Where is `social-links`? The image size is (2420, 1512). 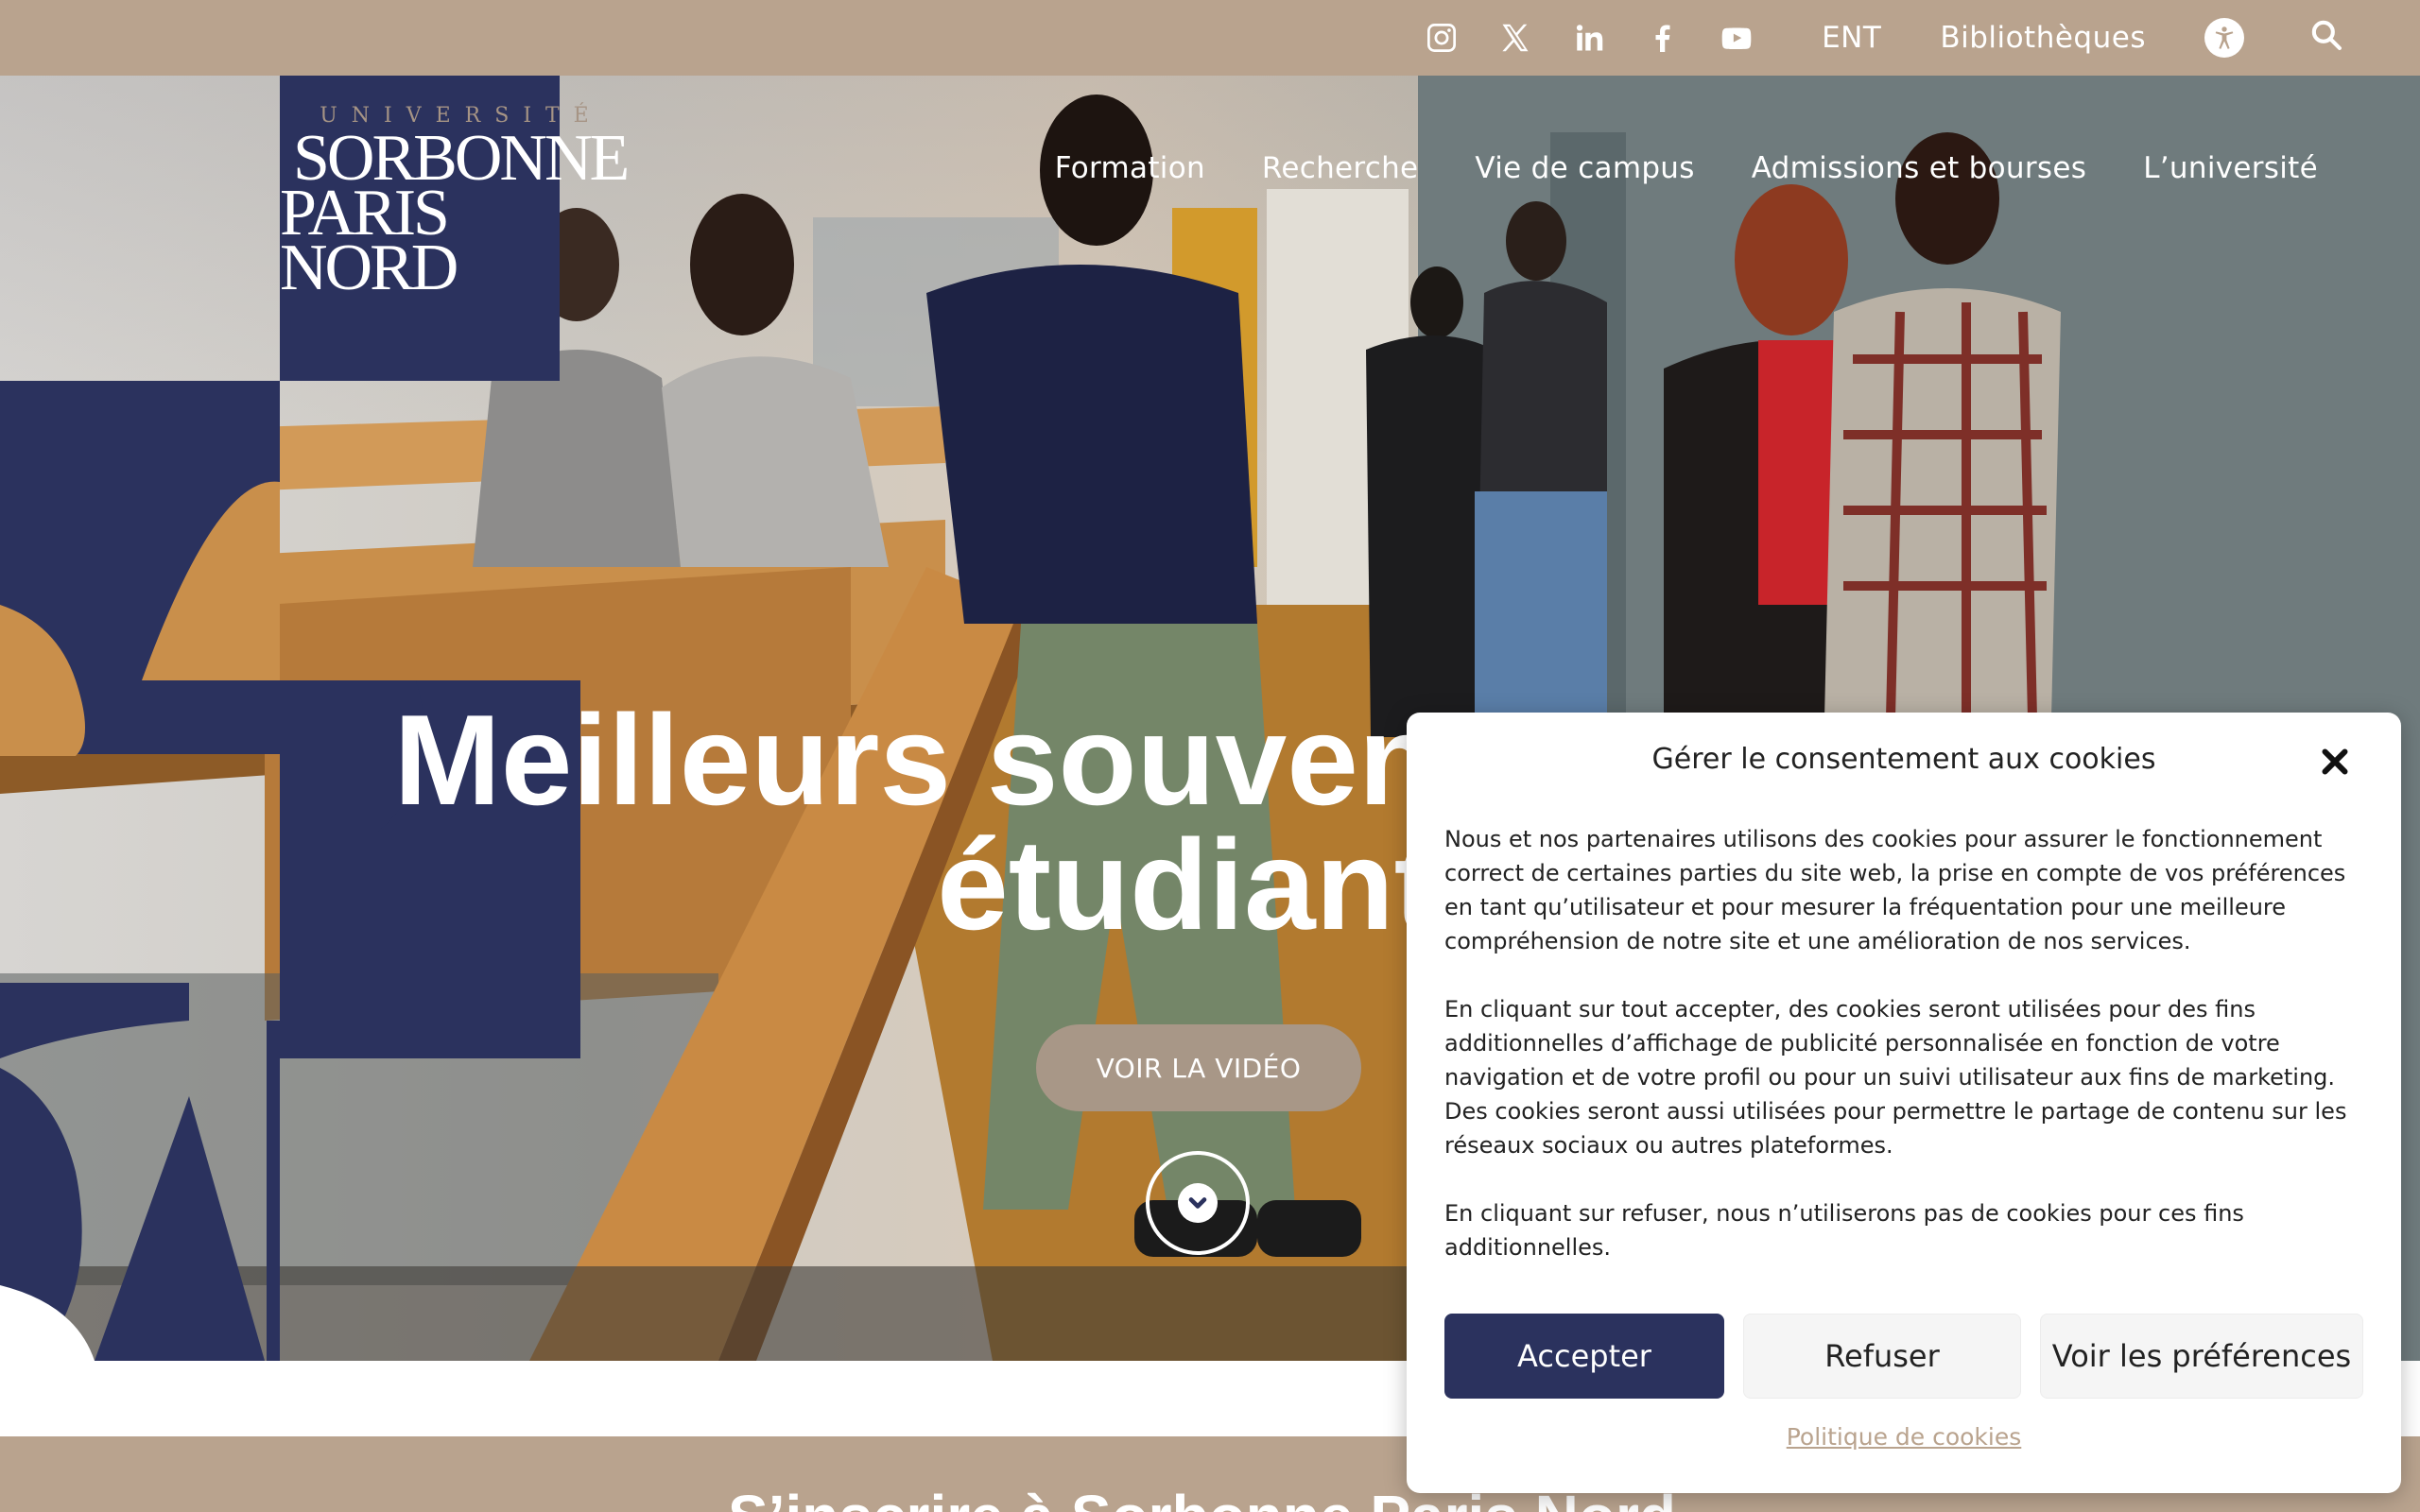 social-links is located at coordinates (1589, 38).